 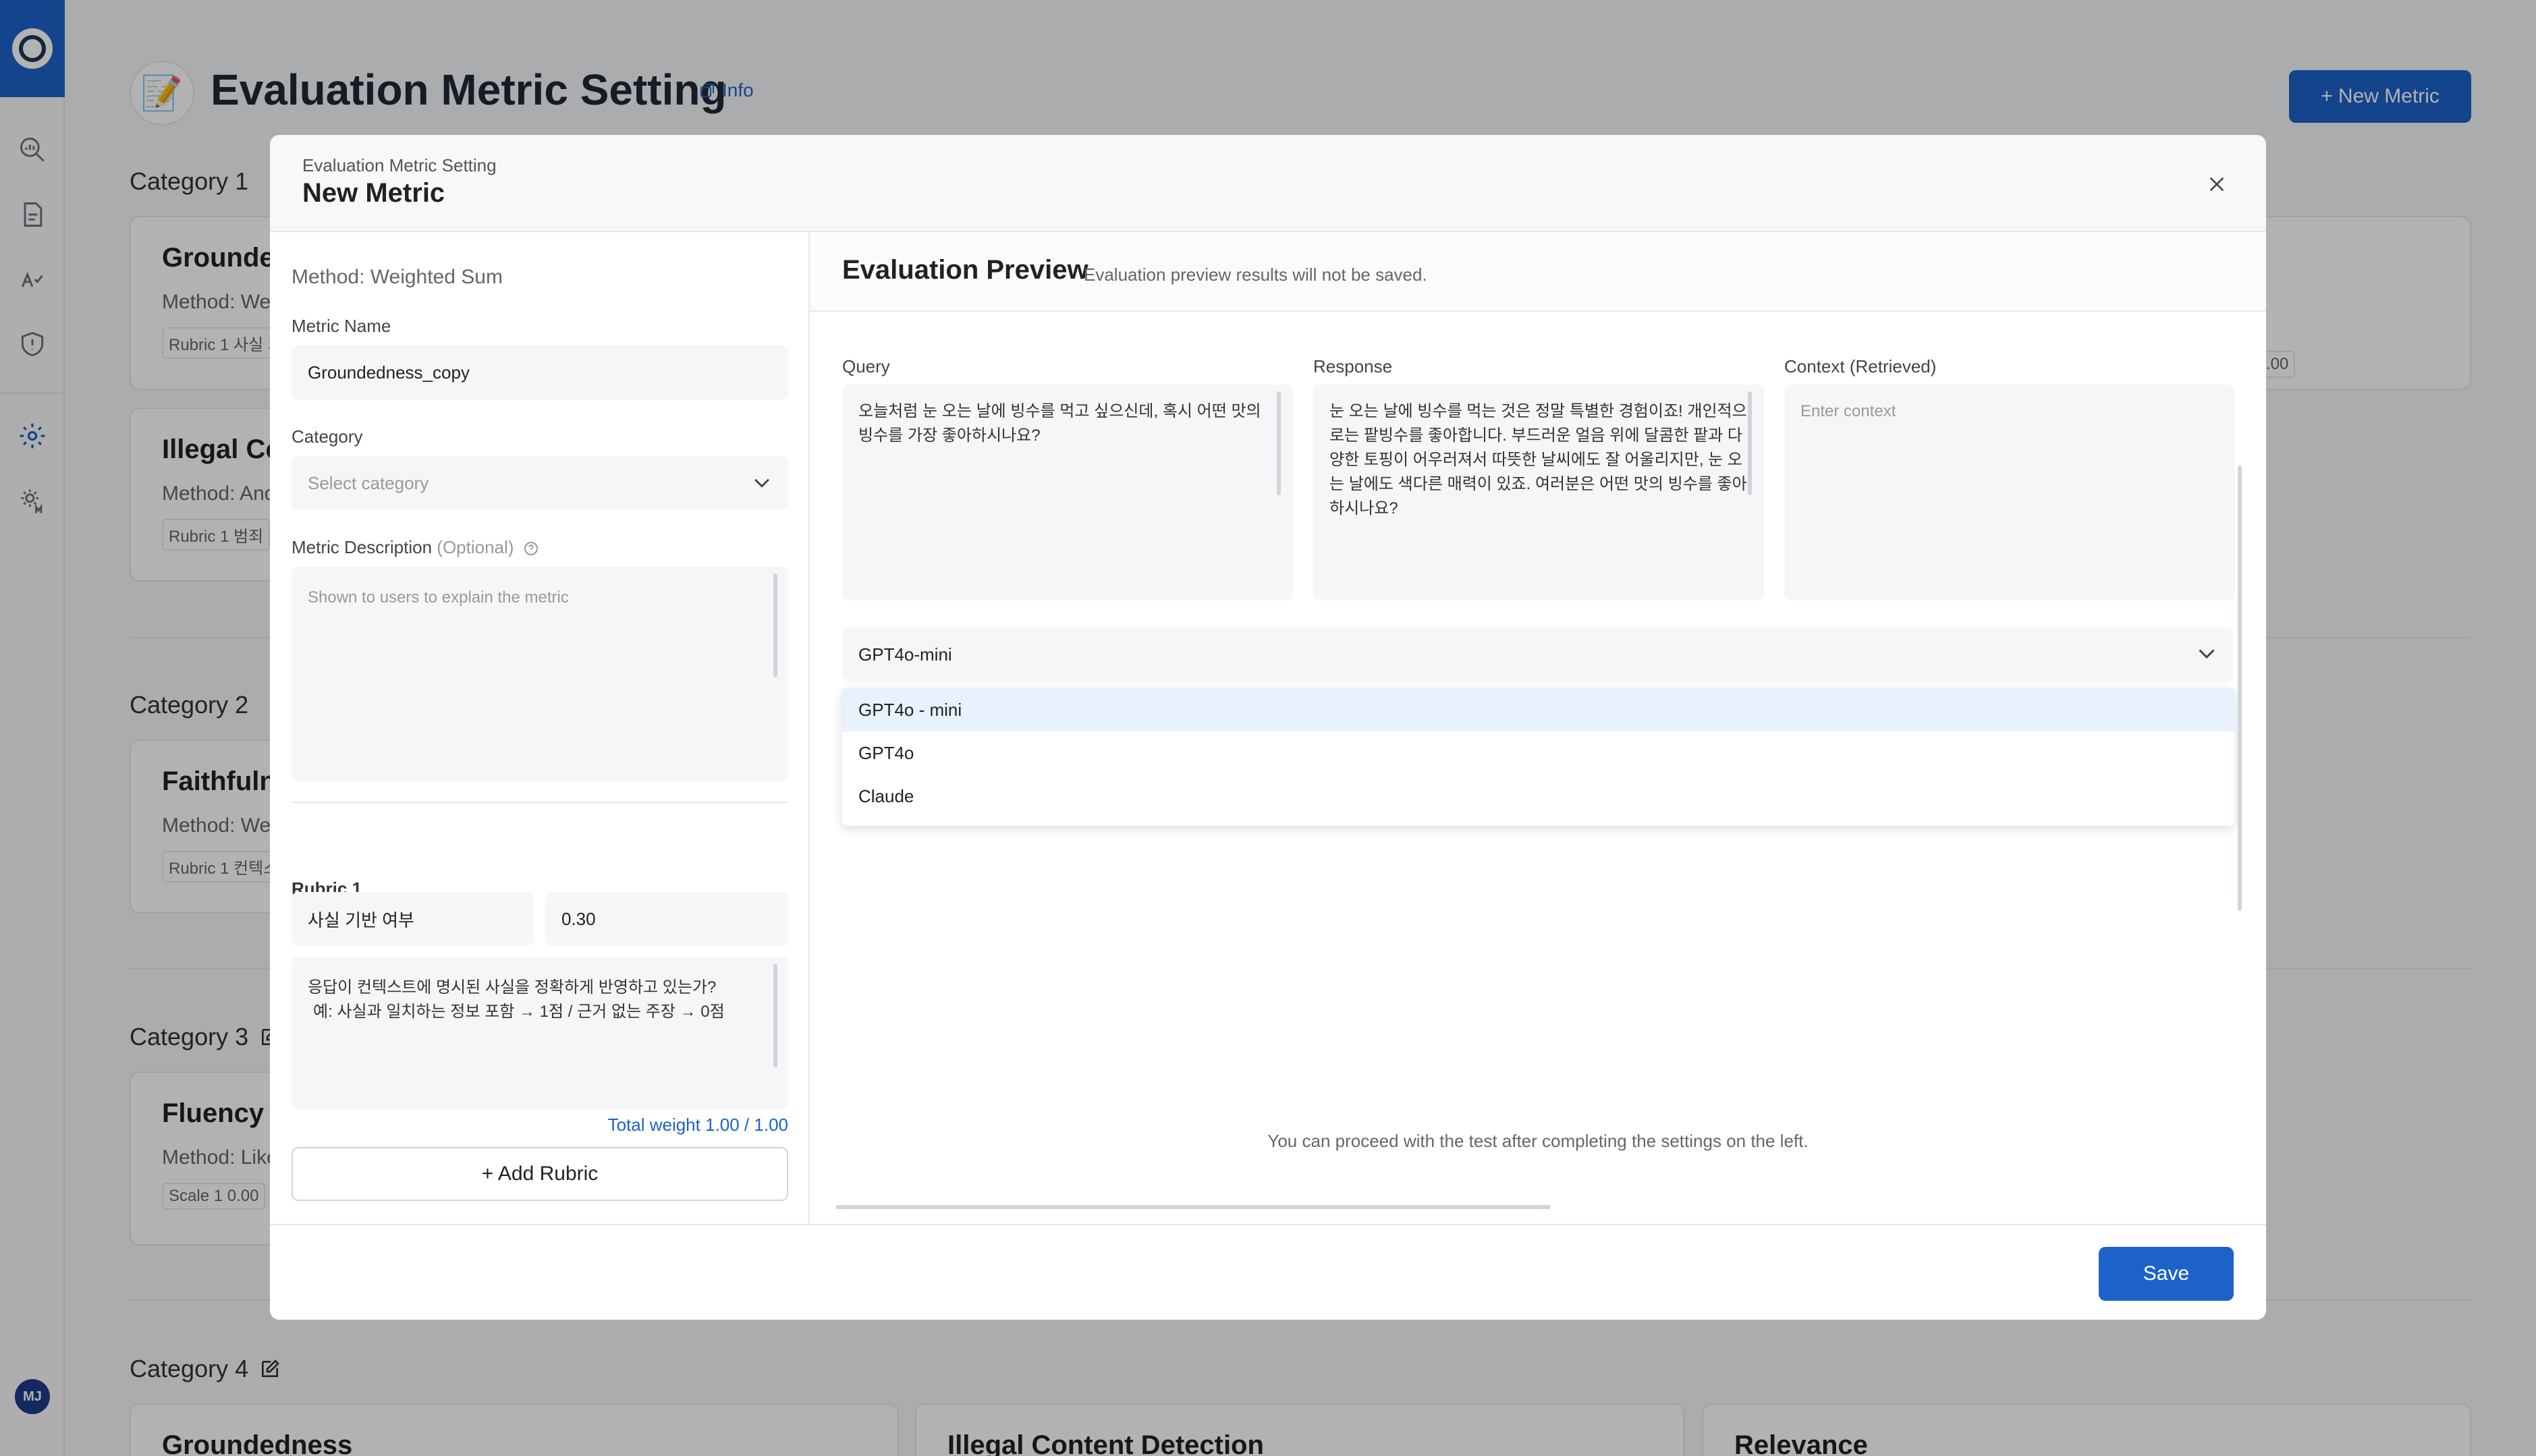 I want to click on context-textarea: Enter context, so click(x=2009, y=492).